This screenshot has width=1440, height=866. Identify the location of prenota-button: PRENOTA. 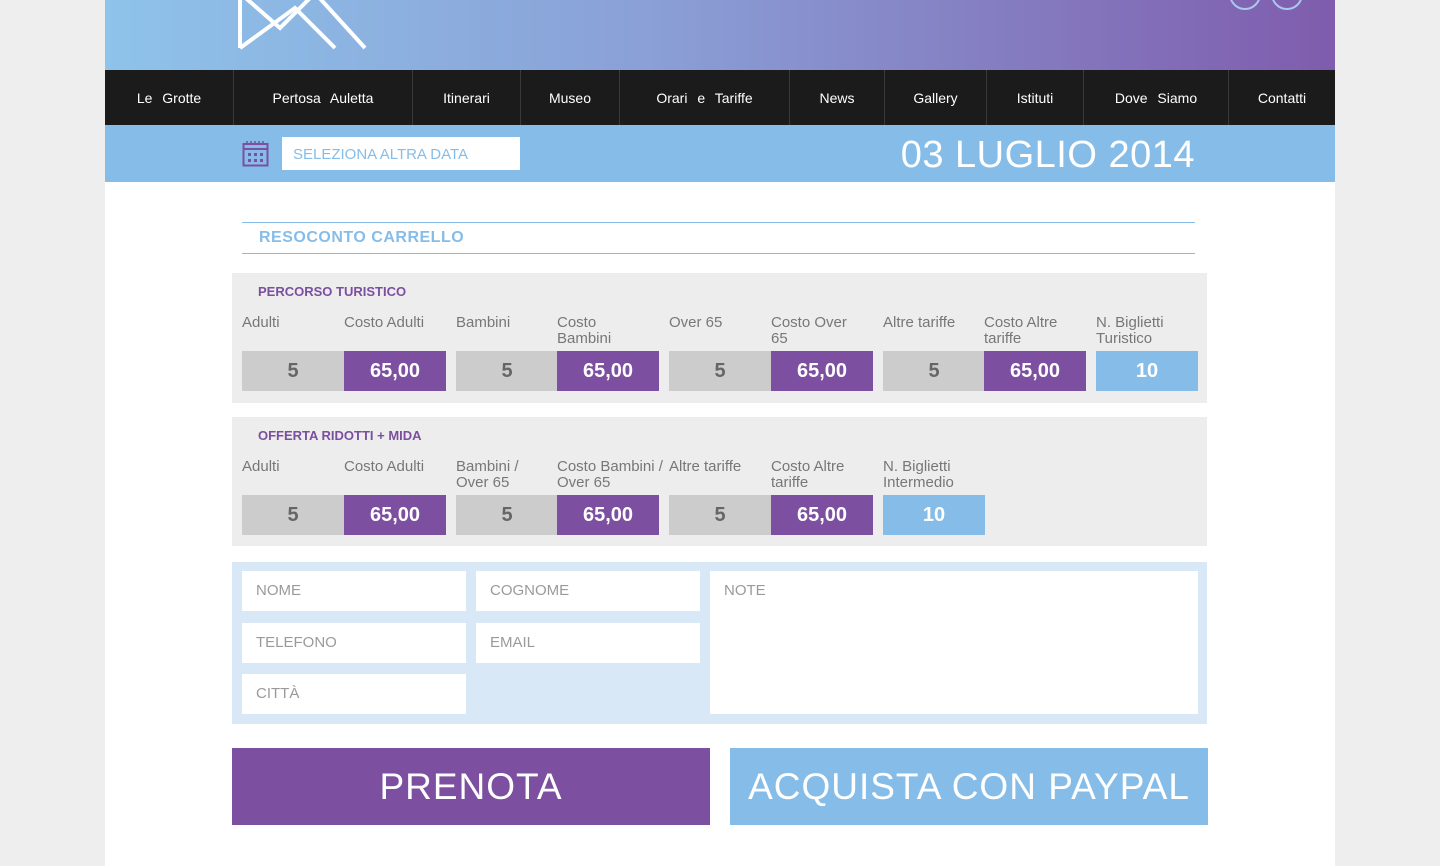
(471, 786).